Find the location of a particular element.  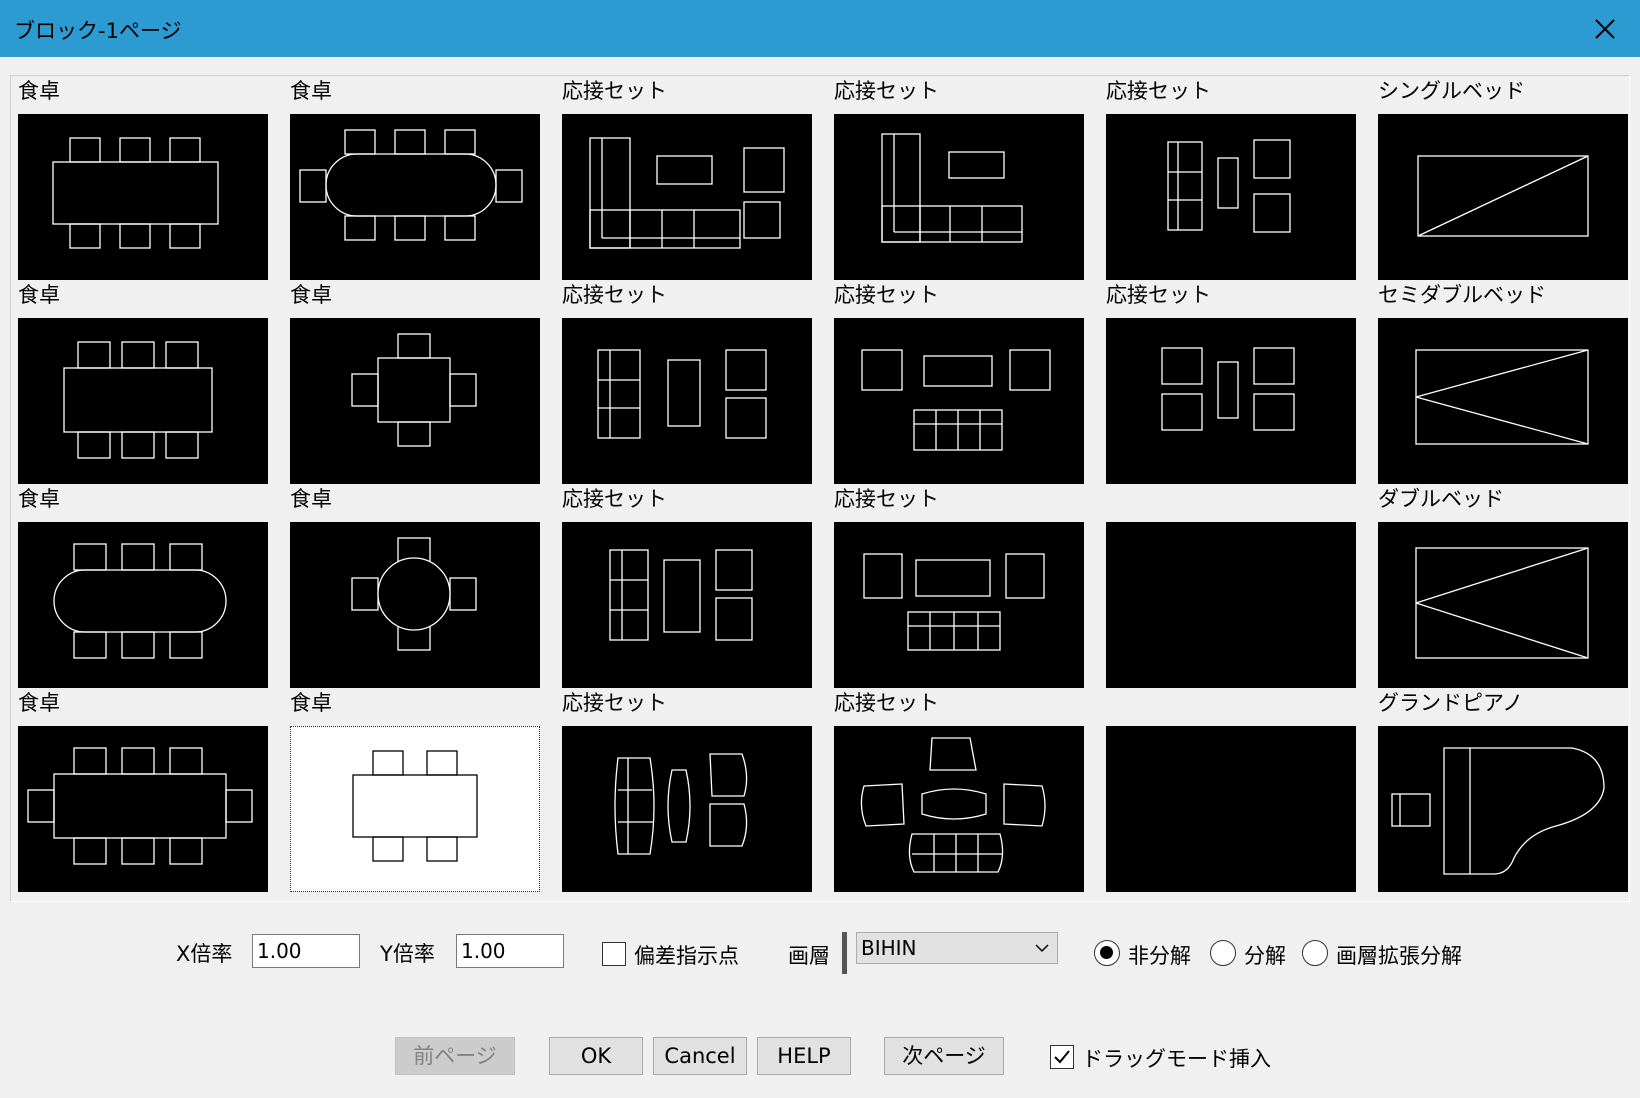

block-cell-bed: セミダブルベッド is located at coordinates (1504, 382).